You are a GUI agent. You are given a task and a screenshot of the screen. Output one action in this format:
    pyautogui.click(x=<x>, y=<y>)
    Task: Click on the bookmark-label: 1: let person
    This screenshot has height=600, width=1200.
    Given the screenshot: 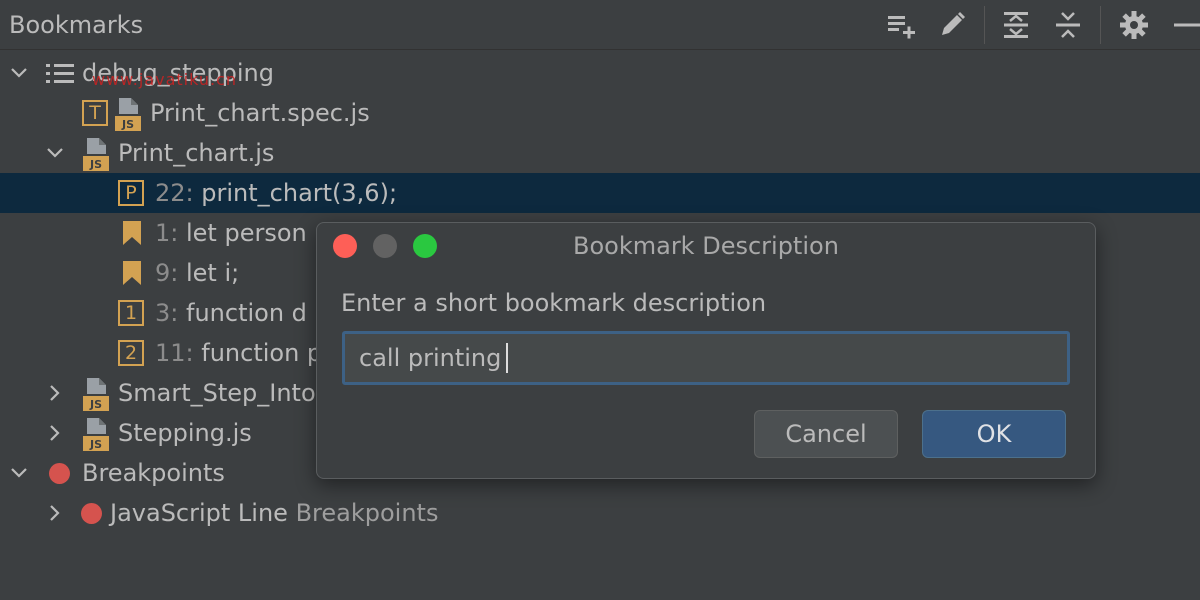 What is the action you would take?
    pyautogui.click(x=231, y=233)
    